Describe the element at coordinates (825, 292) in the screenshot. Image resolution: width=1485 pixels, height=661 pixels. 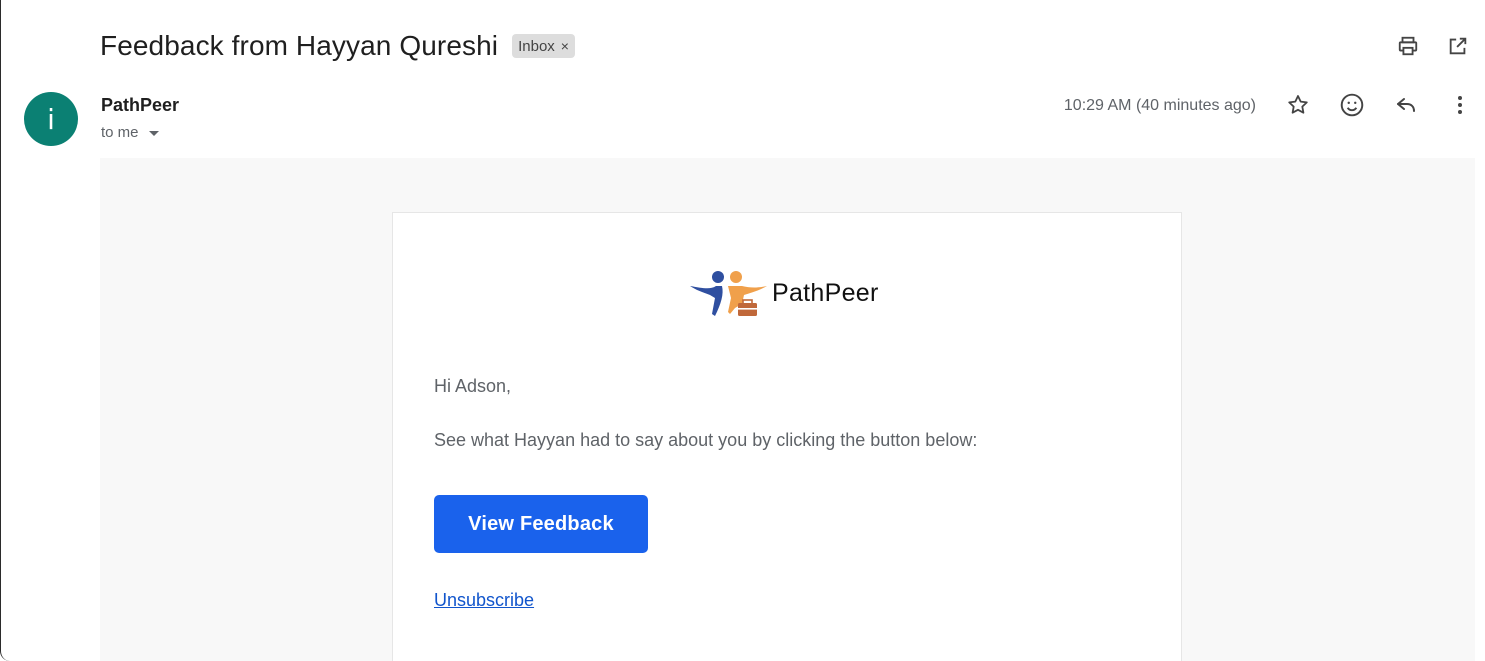
I see `brand-name: PathPeer` at that location.